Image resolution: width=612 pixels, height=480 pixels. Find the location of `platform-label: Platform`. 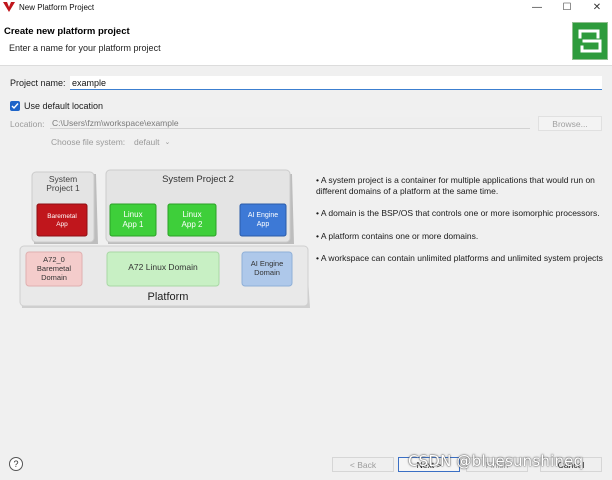

platform-label: Platform is located at coordinates (168, 297).